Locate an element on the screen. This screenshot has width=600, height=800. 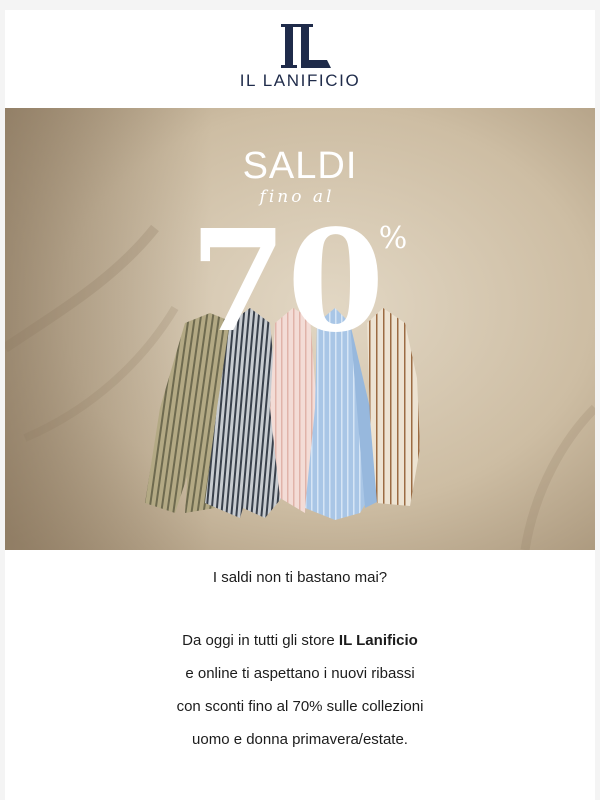
body-line-2: e online ti aspettano i nuovi ribassi is located at coordinates (300, 673).